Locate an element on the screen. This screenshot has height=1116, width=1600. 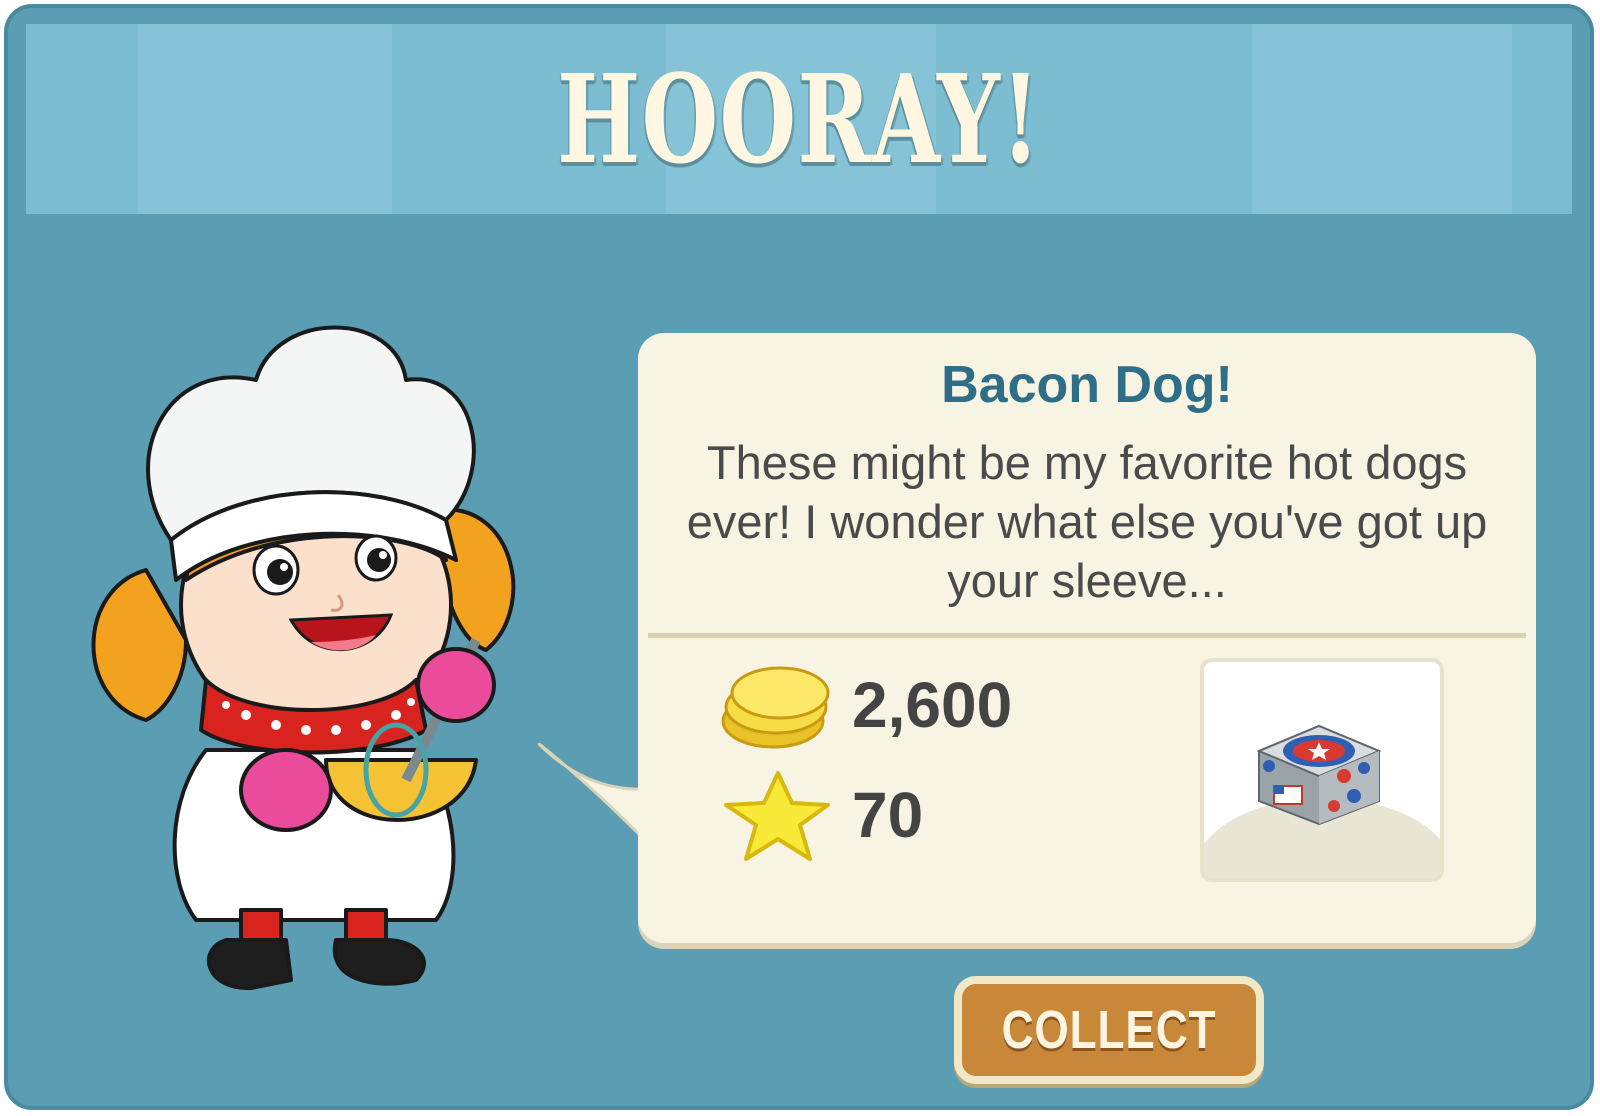
coin-reward: 2,600 is located at coordinates (865, 705).